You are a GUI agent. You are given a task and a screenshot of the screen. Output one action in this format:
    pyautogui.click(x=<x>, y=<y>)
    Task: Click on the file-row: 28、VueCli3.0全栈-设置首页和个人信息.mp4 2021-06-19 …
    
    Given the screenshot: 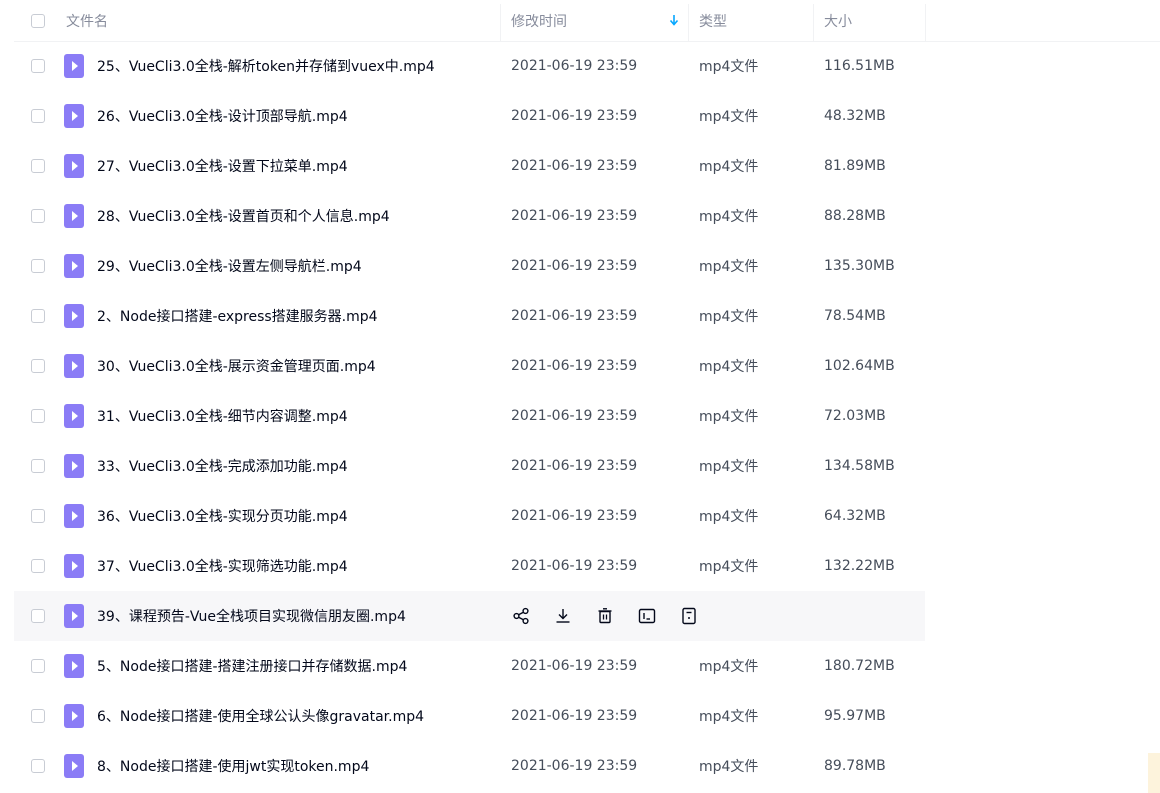 What is the action you would take?
    pyautogui.click(x=587, y=216)
    